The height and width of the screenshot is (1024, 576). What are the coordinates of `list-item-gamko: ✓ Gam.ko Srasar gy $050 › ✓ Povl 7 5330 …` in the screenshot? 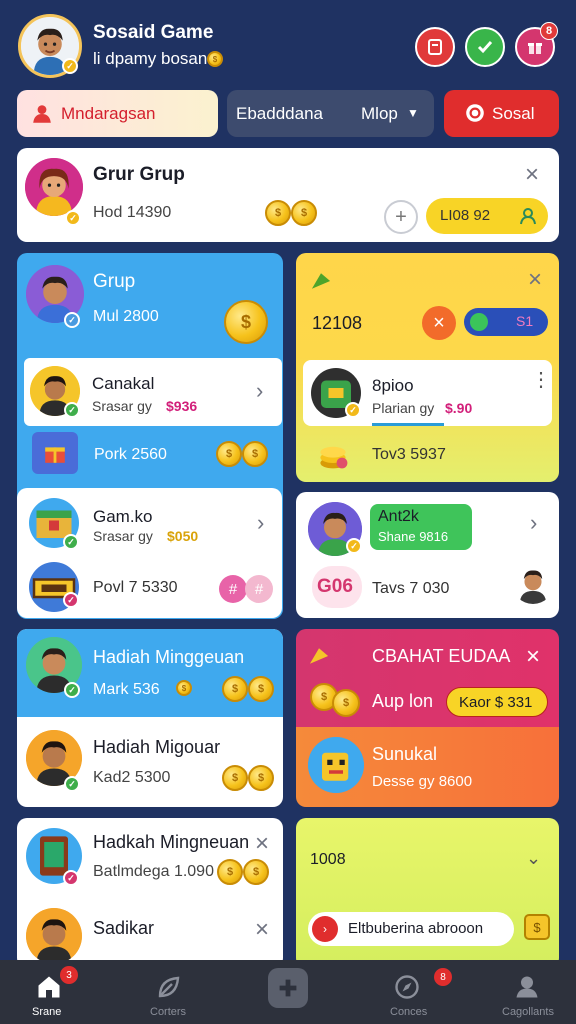 It's located at (149, 553).